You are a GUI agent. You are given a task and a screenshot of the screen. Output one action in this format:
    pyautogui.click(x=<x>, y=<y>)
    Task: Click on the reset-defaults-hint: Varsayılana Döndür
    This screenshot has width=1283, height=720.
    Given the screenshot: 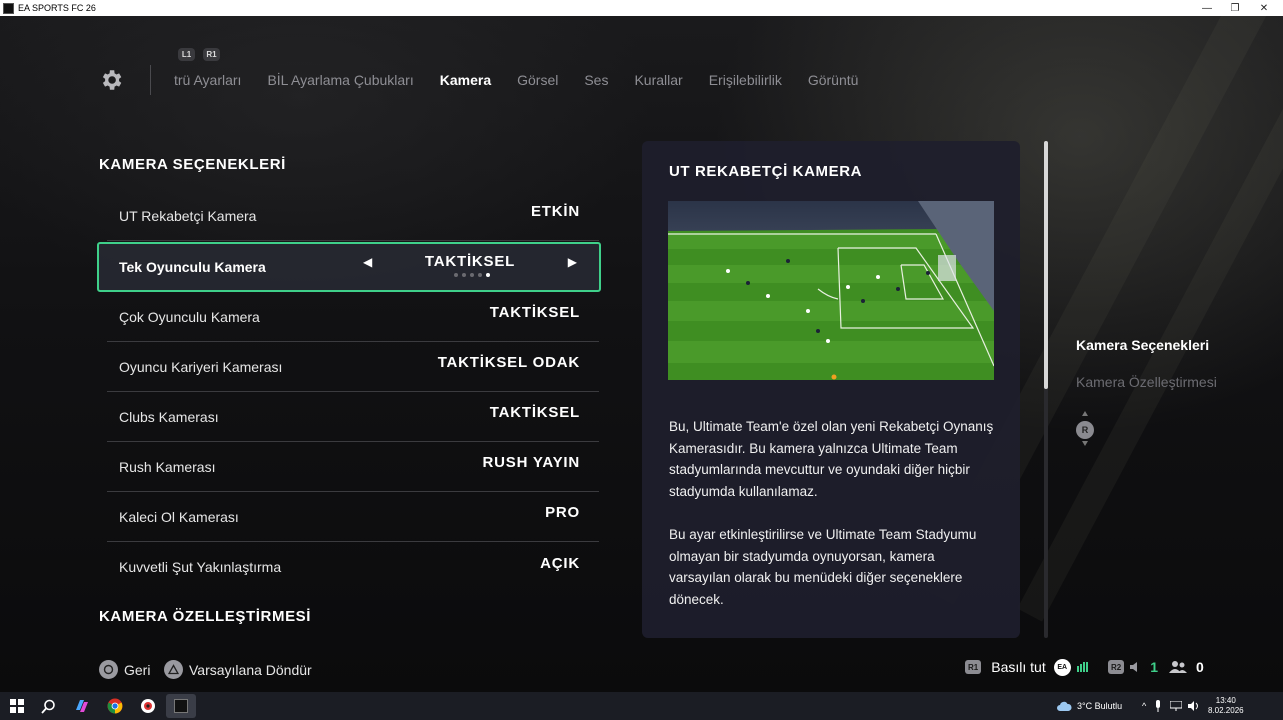 What is the action you would take?
    pyautogui.click(x=238, y=669)
    